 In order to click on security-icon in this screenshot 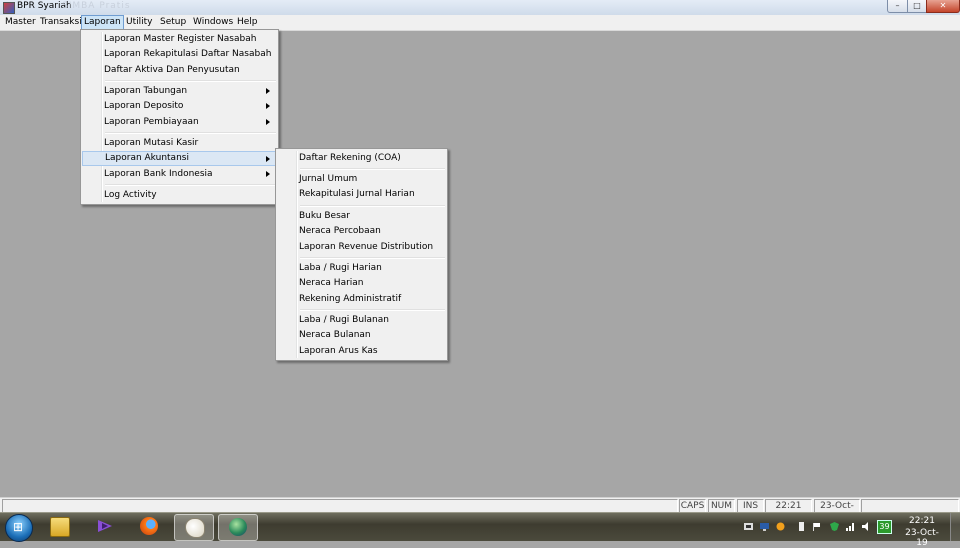, I will do `click(834, 526)`.